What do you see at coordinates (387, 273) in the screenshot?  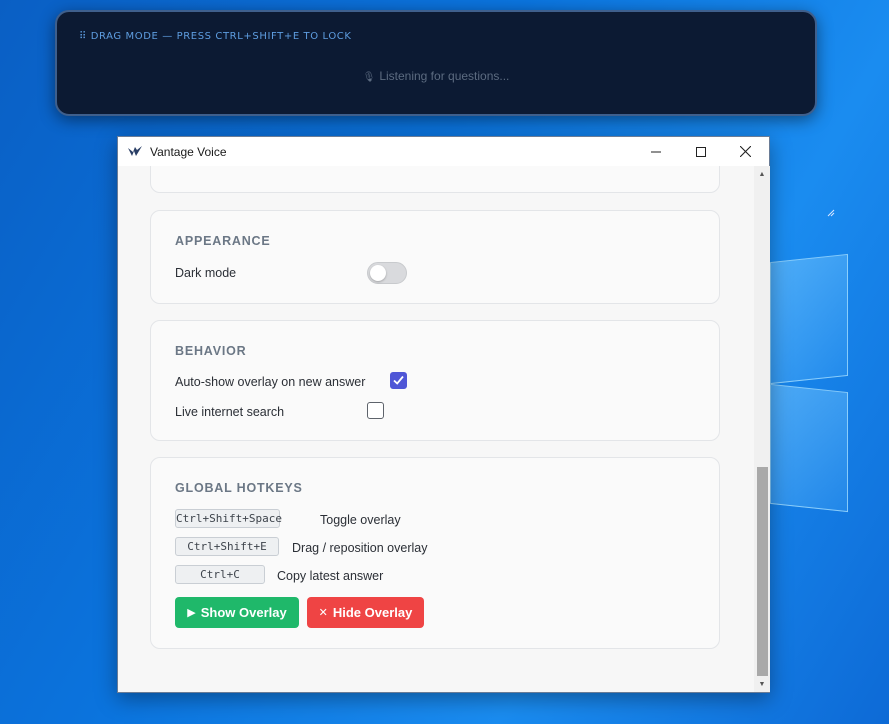 I see `dark-mode-toggle` at bounding box center [387, 273].